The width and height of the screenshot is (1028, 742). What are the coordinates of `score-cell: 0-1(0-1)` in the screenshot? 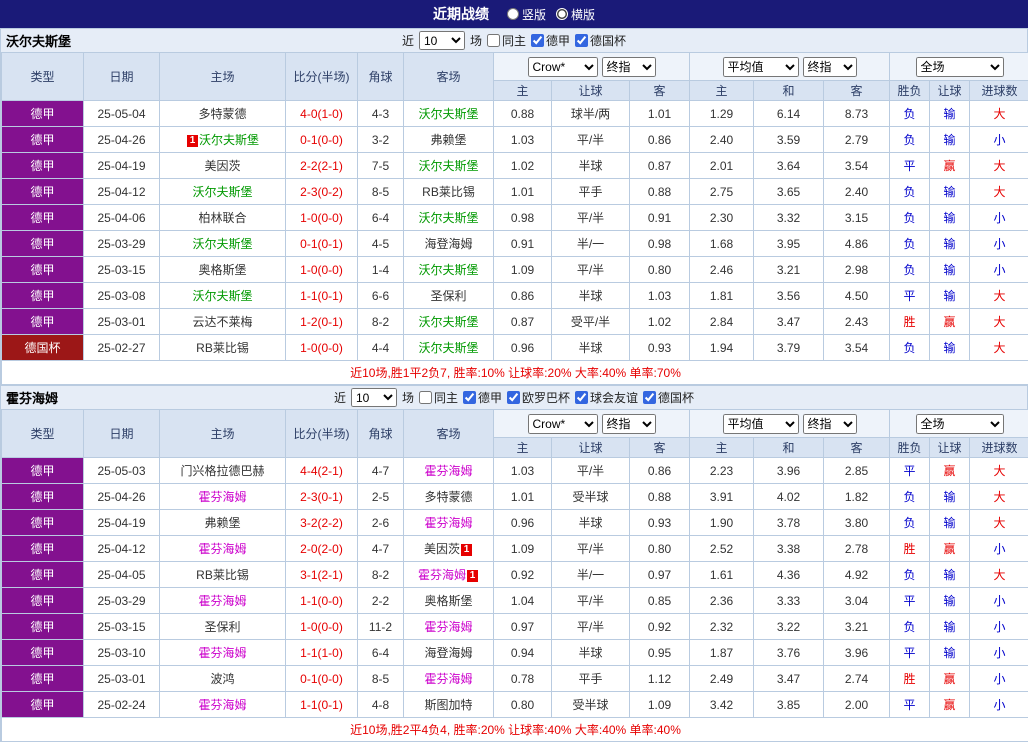 It's located at (322, 244).